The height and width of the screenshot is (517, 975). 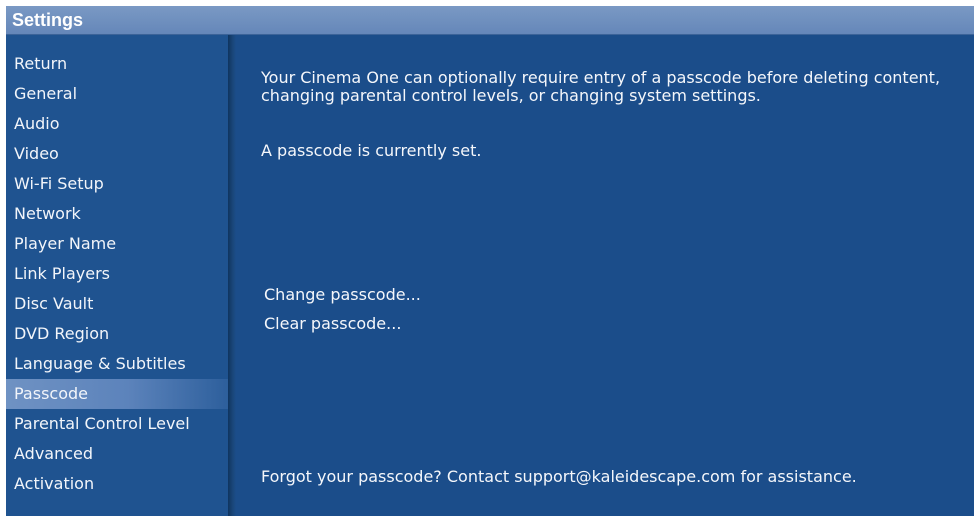 I want to click on sidebar-item-return: Return, so click(x=117, y=64).